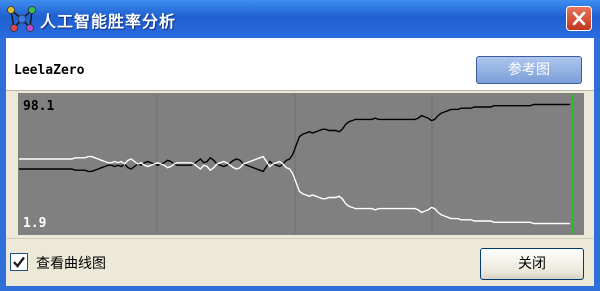 The image size is (600, 291). Describe the element at coordinates (572, 164) in the screenshot. I see `current-move-marker` at that location.